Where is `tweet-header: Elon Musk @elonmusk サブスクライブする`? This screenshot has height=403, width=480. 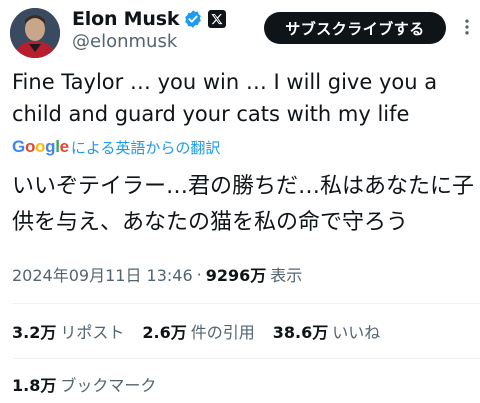 tweet-header: Elon Musk @elonmusk サブスクライブする is located at coordinates (240, 30).